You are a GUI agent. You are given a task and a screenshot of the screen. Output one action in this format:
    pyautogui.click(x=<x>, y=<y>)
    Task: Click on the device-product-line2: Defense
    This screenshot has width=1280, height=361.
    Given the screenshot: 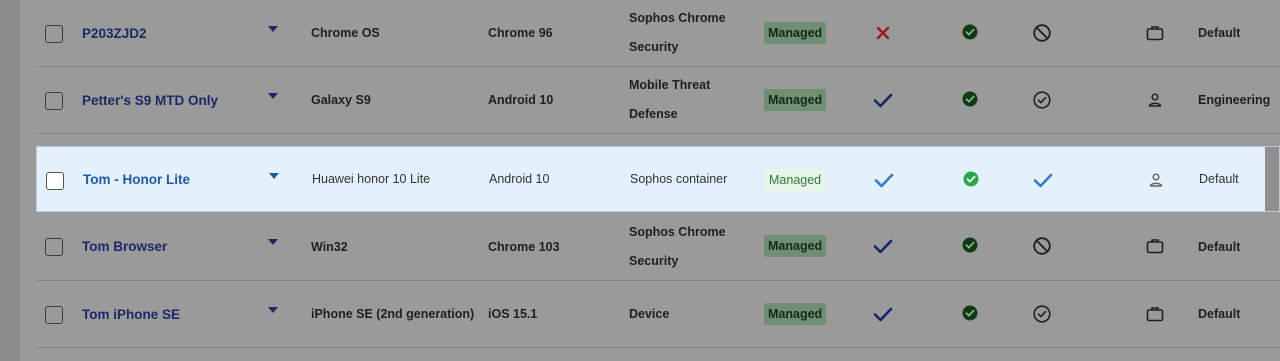 What is the action you would take?
    pyautogui.click(x=653, y=114)
    